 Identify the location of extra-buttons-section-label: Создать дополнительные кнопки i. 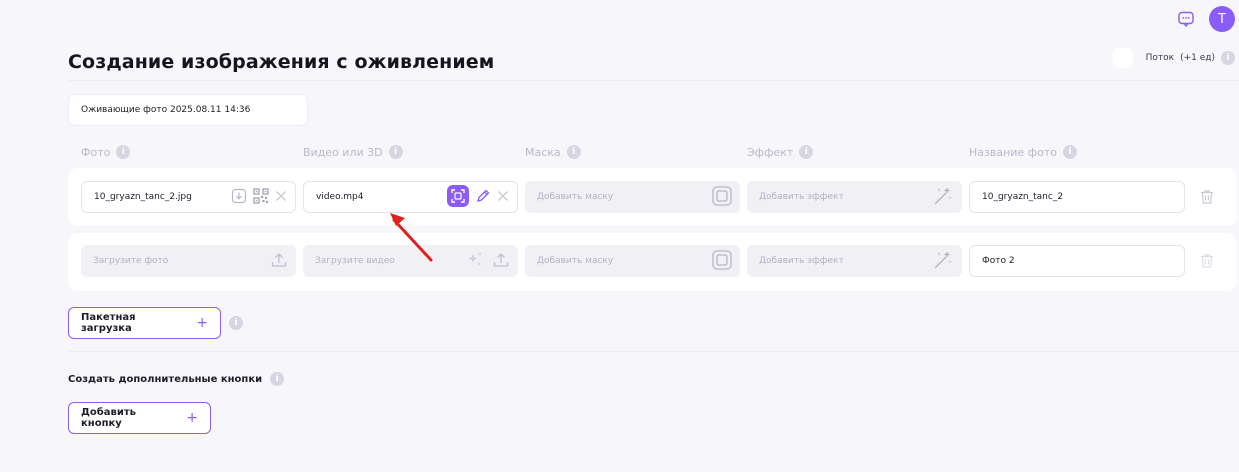
(176, 379).